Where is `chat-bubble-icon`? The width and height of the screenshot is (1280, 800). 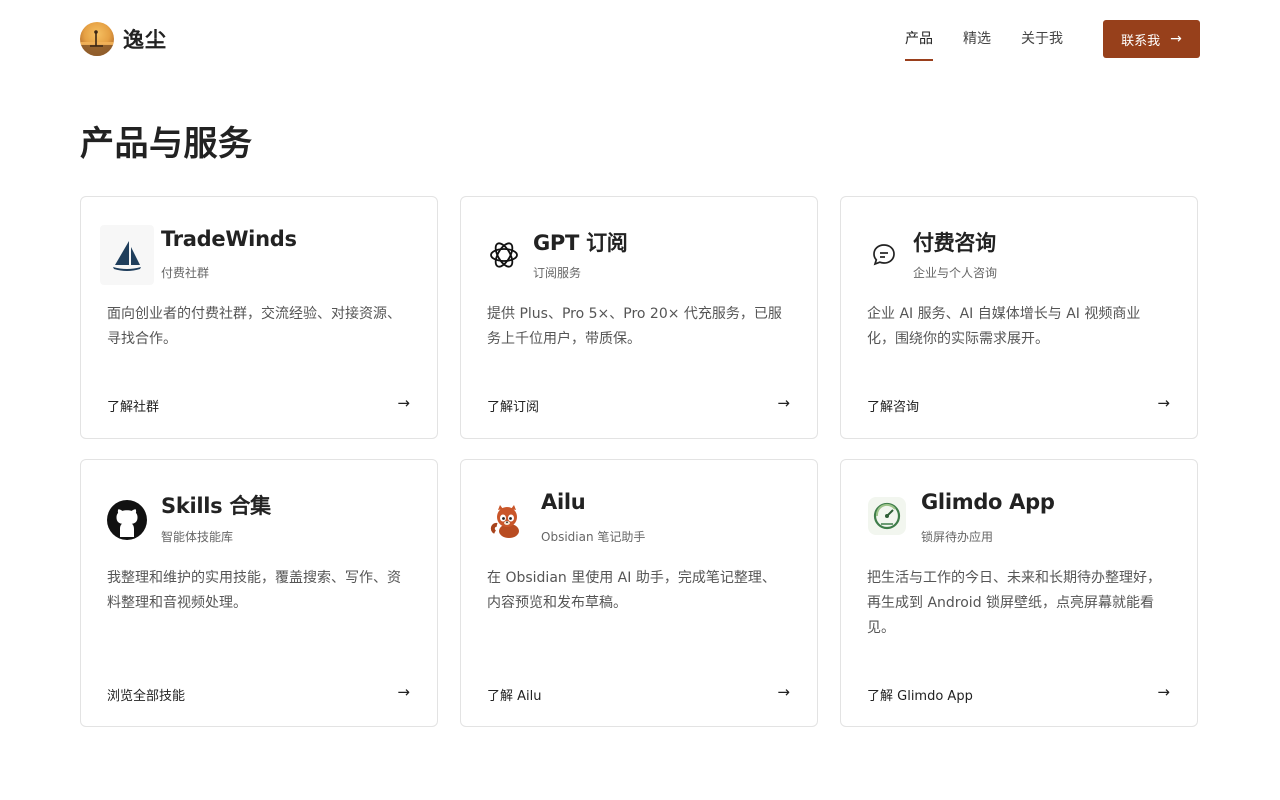
chat-bubble-icon is located at coordinates (884, 255).